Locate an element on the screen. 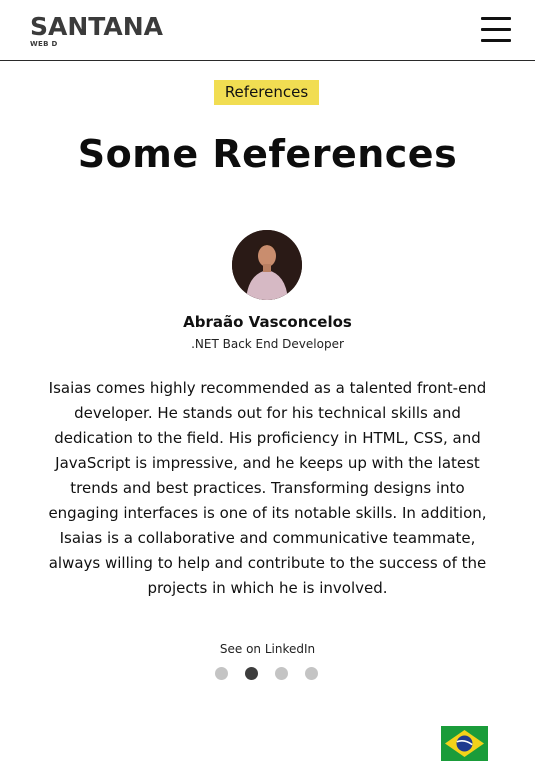  reviewer-role: .NET Back End Developer is located at coordinates (267, 344).